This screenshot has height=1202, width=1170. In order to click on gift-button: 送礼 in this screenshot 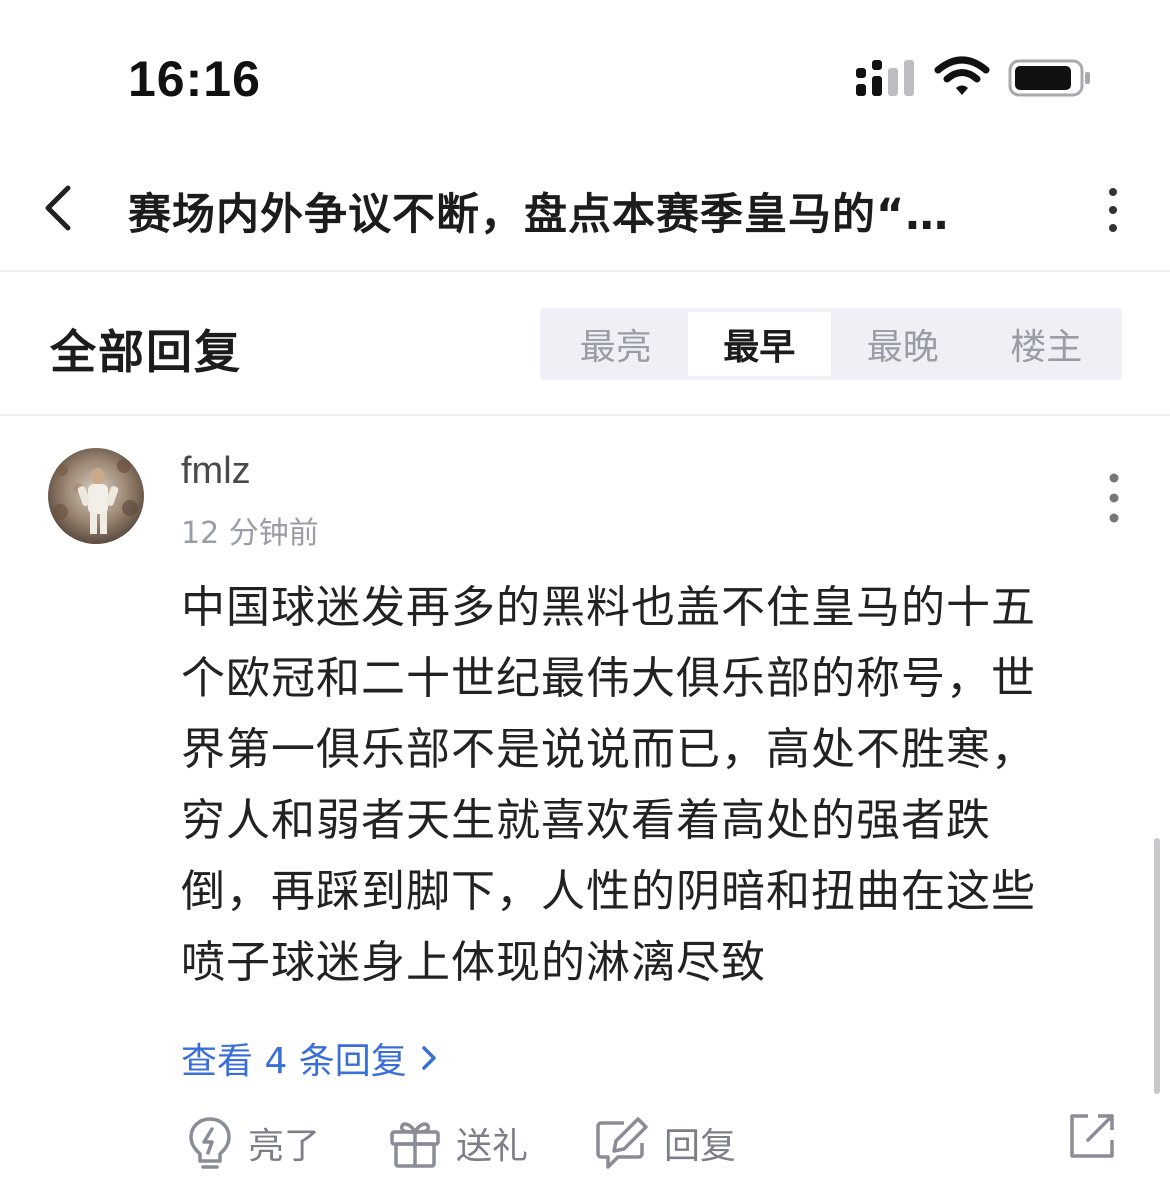, I will do `click(458, 1143)`.